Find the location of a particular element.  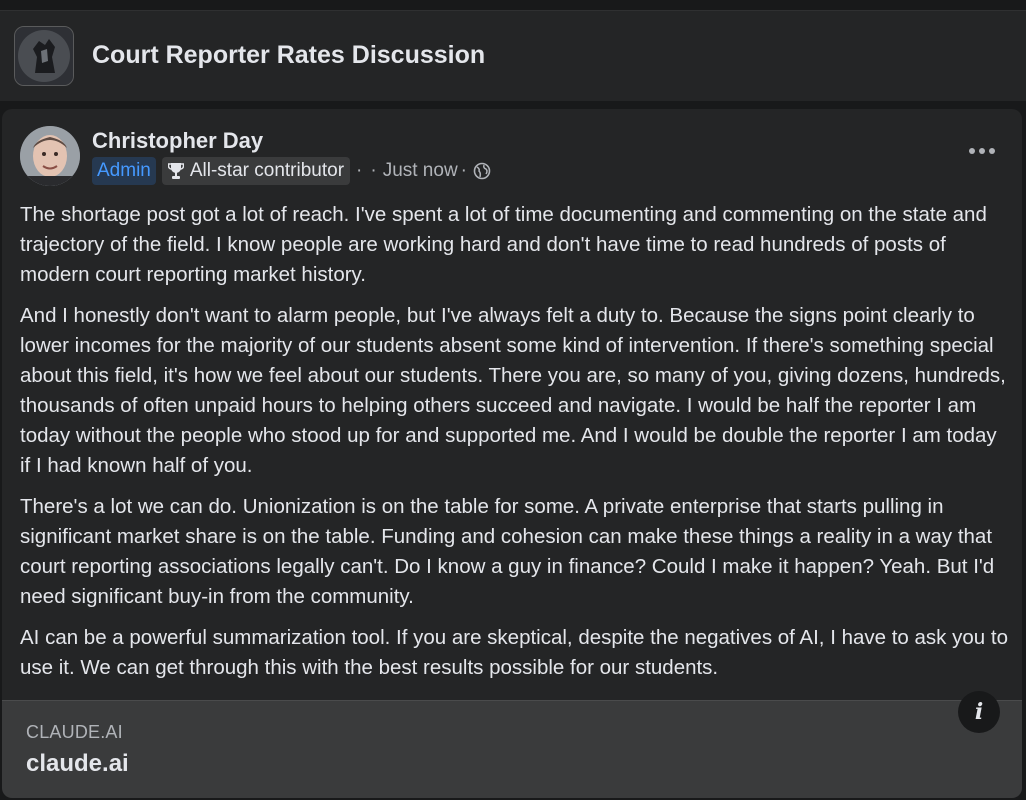

allstar-badge-label: All-star contributor is located at coordinates (267, 170).